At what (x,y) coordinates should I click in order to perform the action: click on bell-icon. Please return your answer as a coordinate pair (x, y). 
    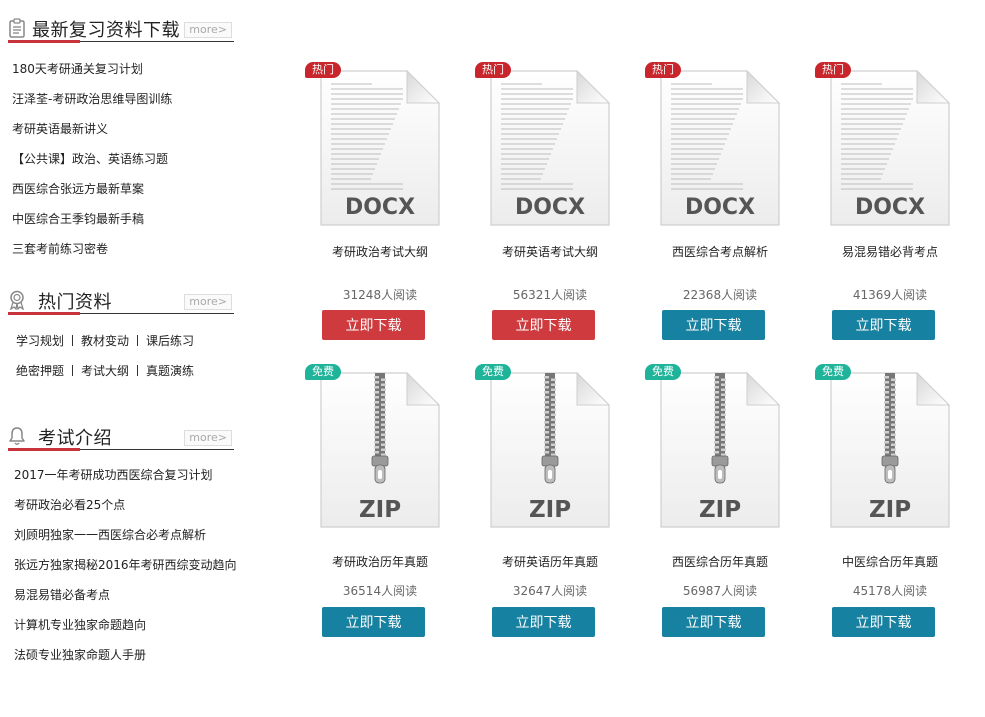
    Looking at the image, I should click on (17, 436).